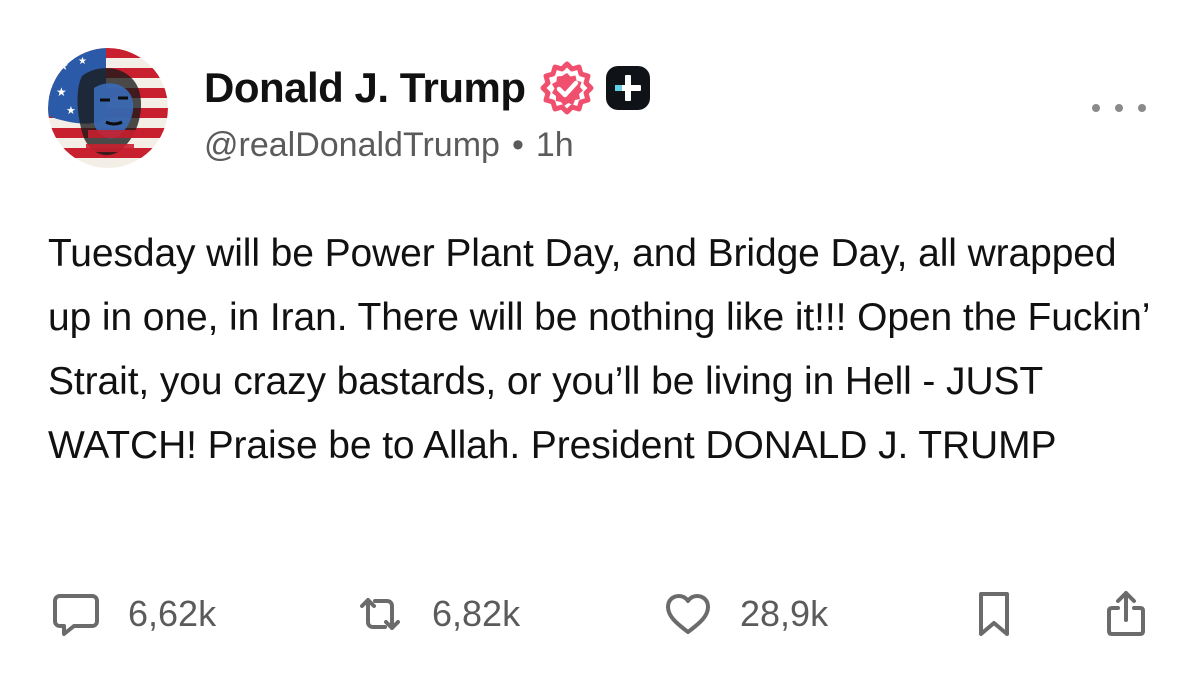 Image resolution: width=1200 pixels, height=675 pixels. What do you see at coordinates (567, 88) in the screenshot?
I see `verified-badge-icon` at bounding box center [567, 88].